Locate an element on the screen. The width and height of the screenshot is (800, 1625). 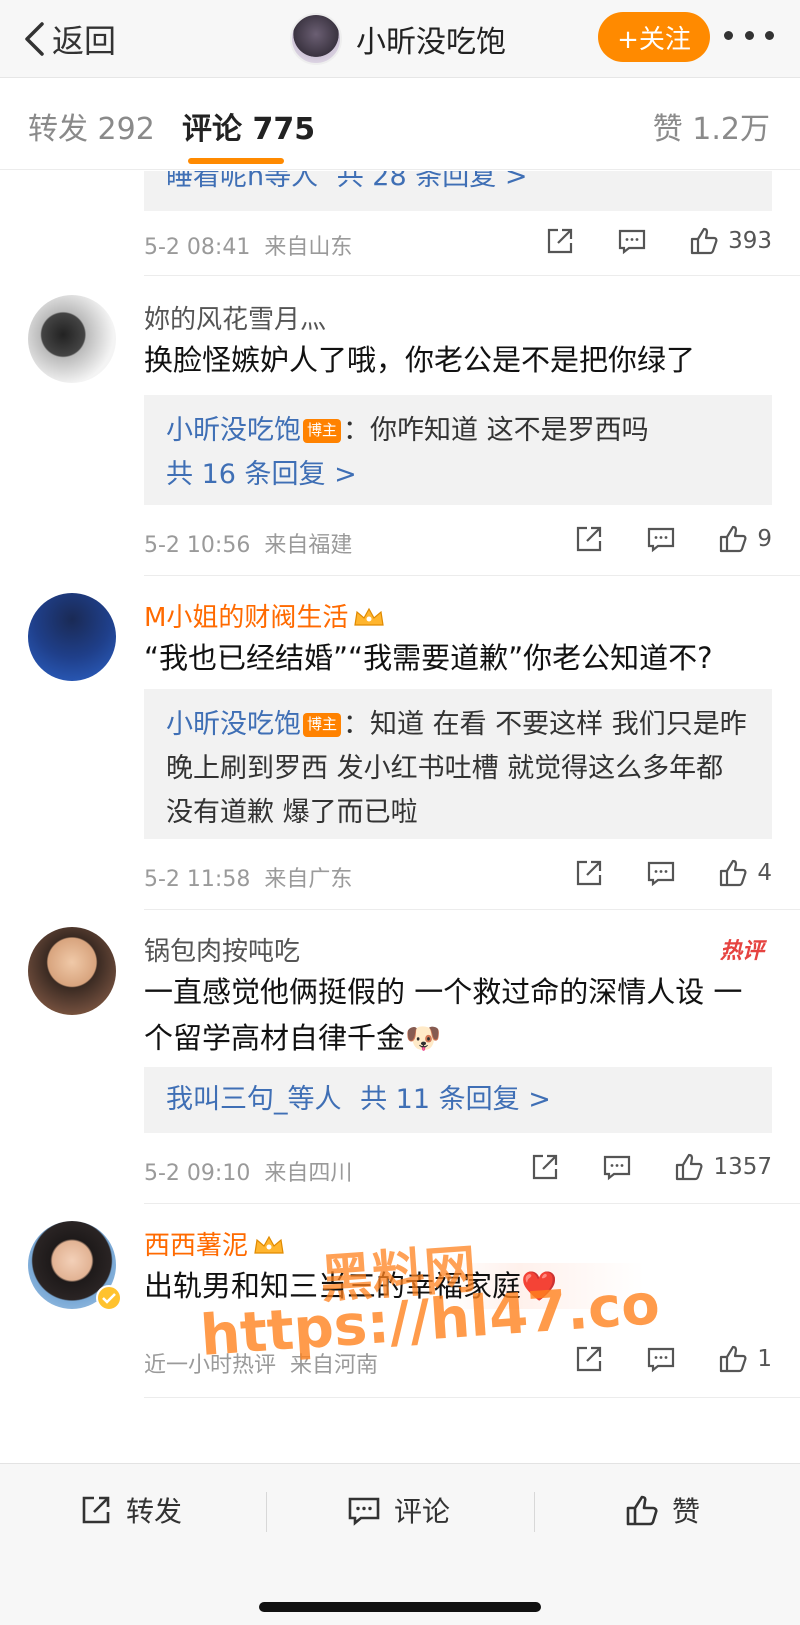
comment-username: 妳的风花雪月灬 is located at coordinates (235, 317).